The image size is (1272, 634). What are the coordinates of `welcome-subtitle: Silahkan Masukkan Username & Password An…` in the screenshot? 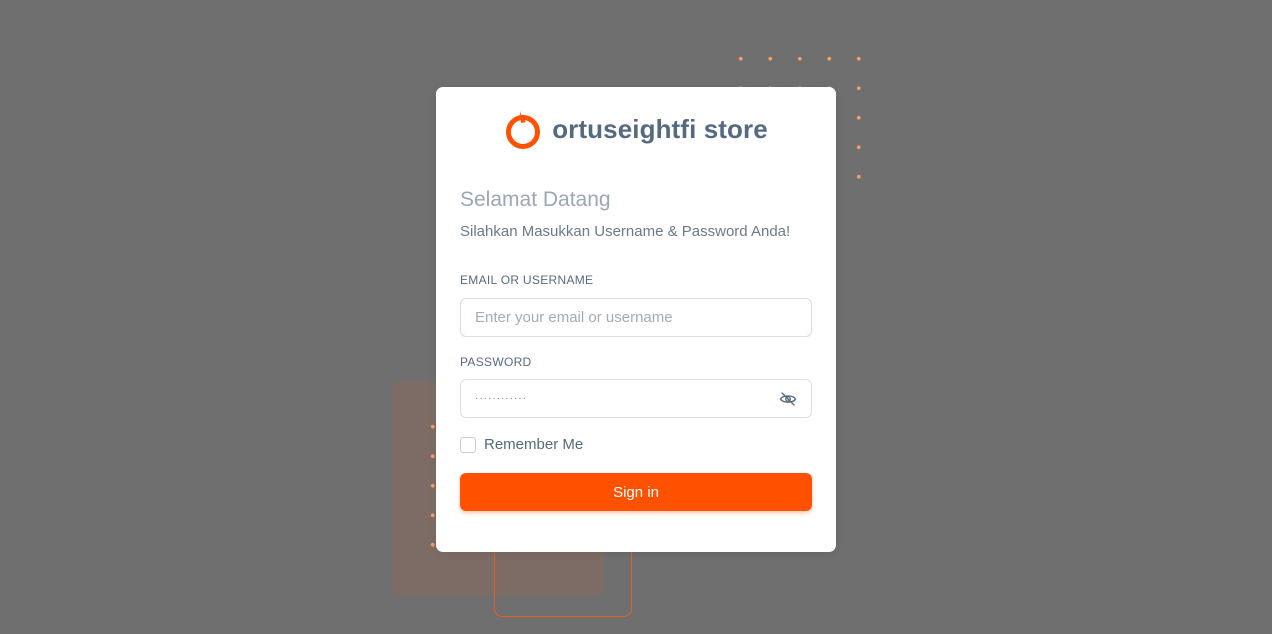 It's located at (625, 231).